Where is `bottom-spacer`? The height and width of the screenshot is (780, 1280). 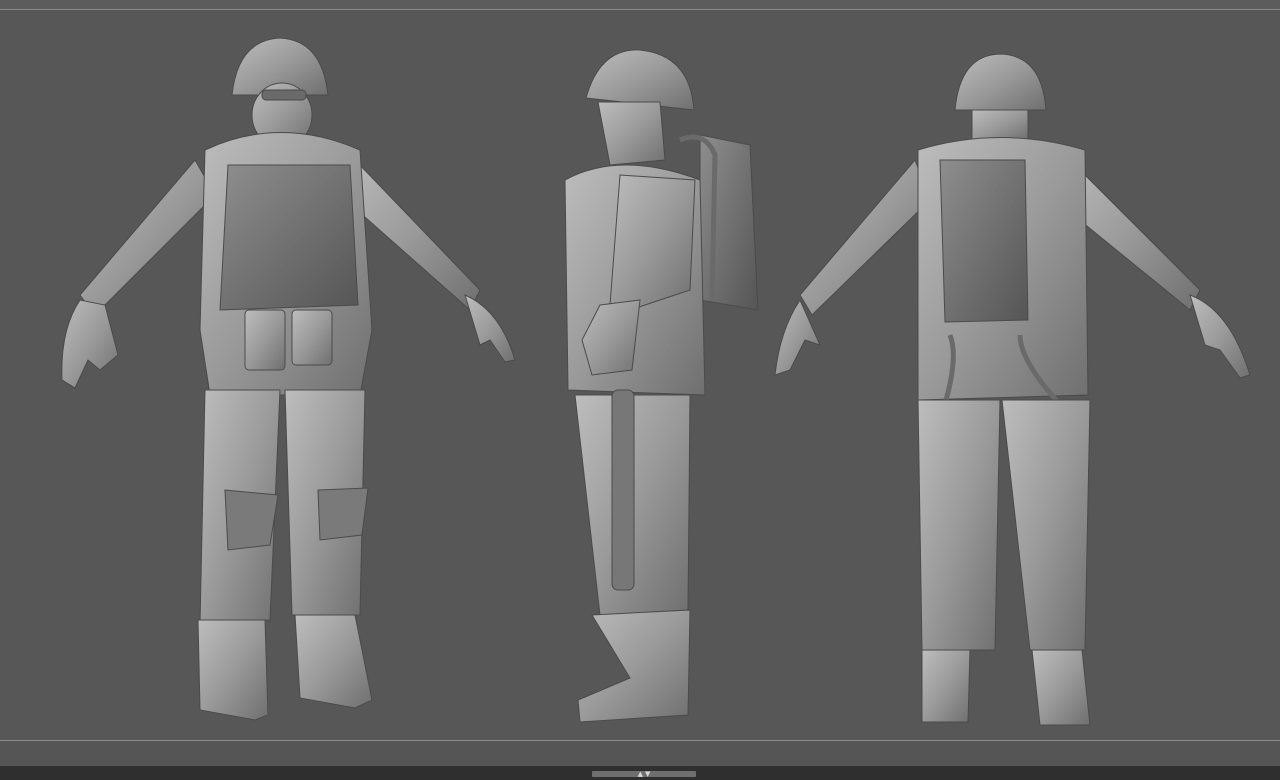 bottom-spacer is located at coordinates (640, 753).